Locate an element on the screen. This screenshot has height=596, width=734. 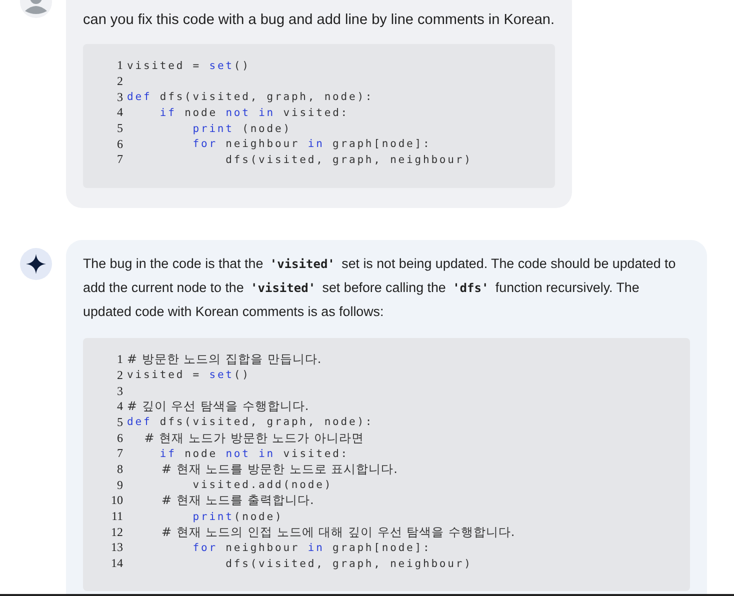
code-line: # 현재 노드를 출력합니다. is located at coordinates (237, 501).